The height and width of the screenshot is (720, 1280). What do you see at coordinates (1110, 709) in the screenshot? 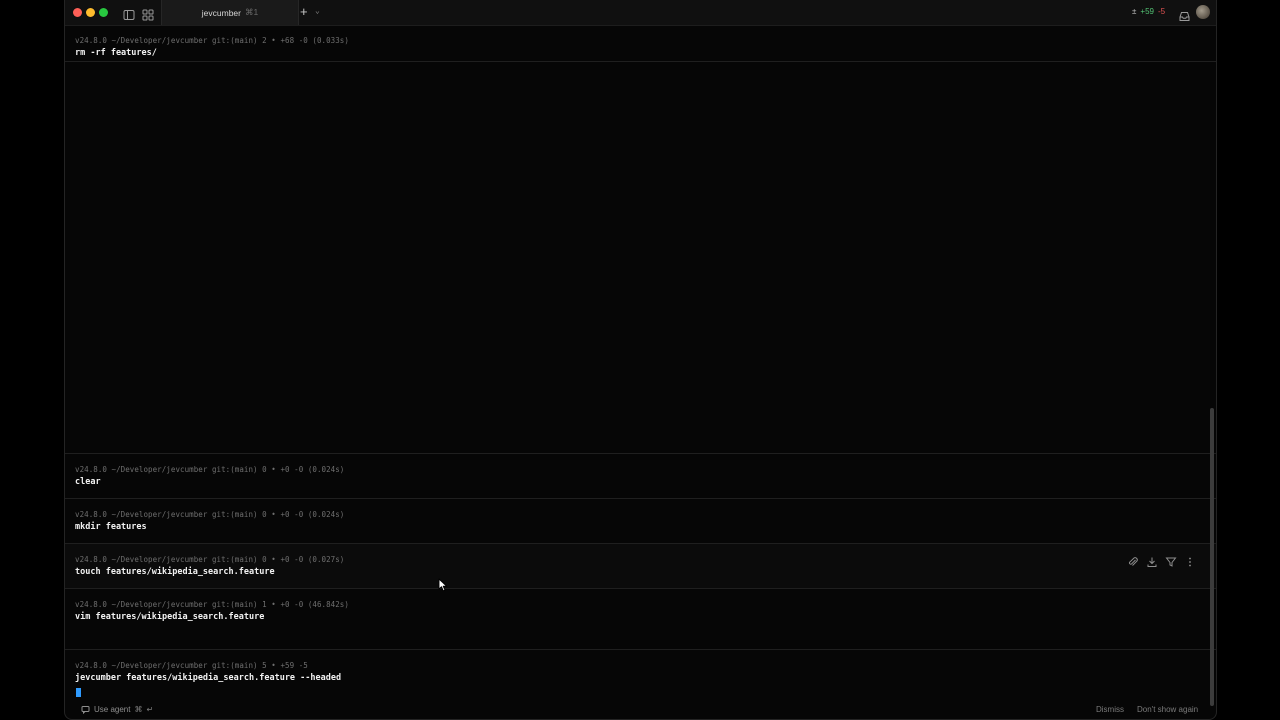
I see `dismiss-button: Dismiss` at bounding box center [1110, 709].